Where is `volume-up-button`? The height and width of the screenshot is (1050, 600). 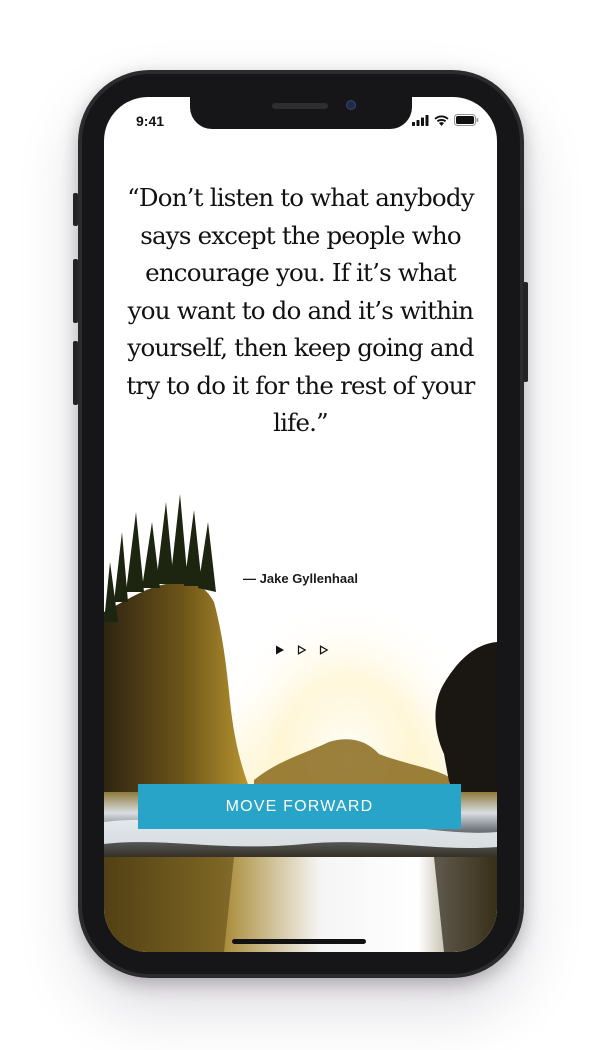
volume-up-button is located at coordinates (75, 291).